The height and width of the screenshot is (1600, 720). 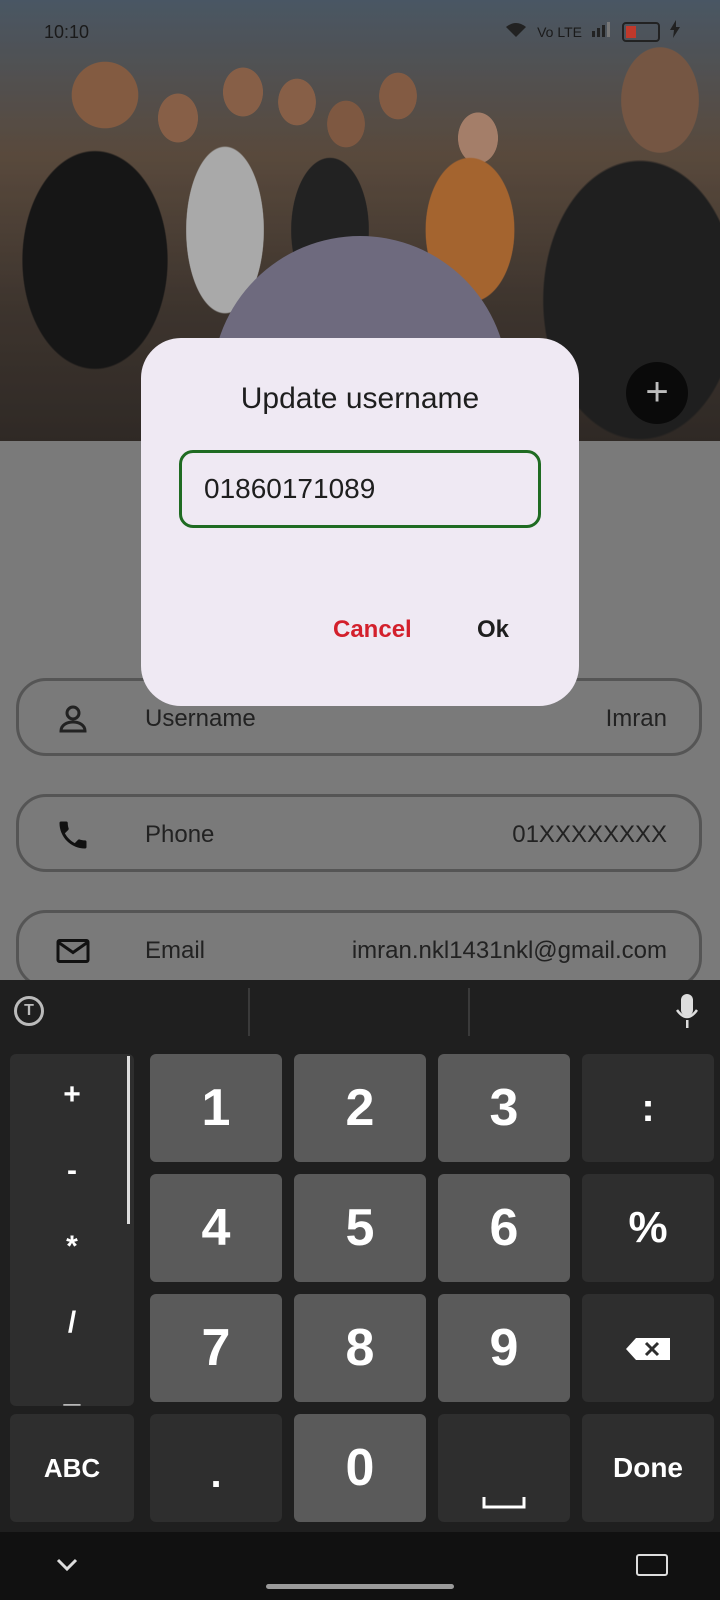 What do you see at coordinates (216, 1108) in the screenshot?
I see `key-1: 1` at bounding box center [216, 1108].